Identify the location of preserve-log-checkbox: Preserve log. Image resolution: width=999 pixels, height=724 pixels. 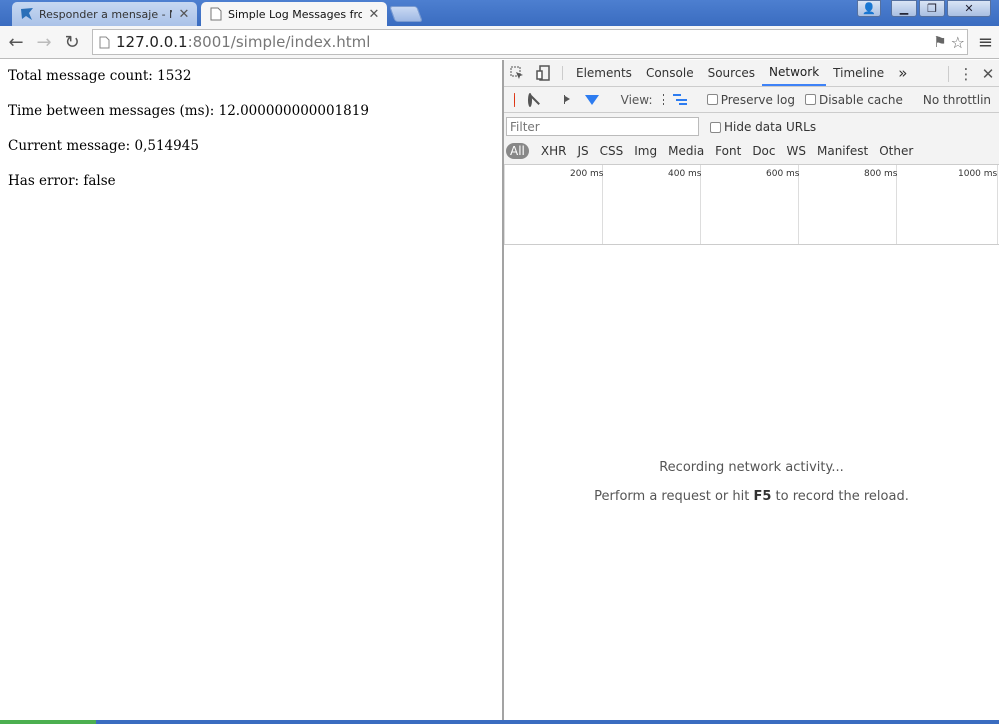
(750, 100).